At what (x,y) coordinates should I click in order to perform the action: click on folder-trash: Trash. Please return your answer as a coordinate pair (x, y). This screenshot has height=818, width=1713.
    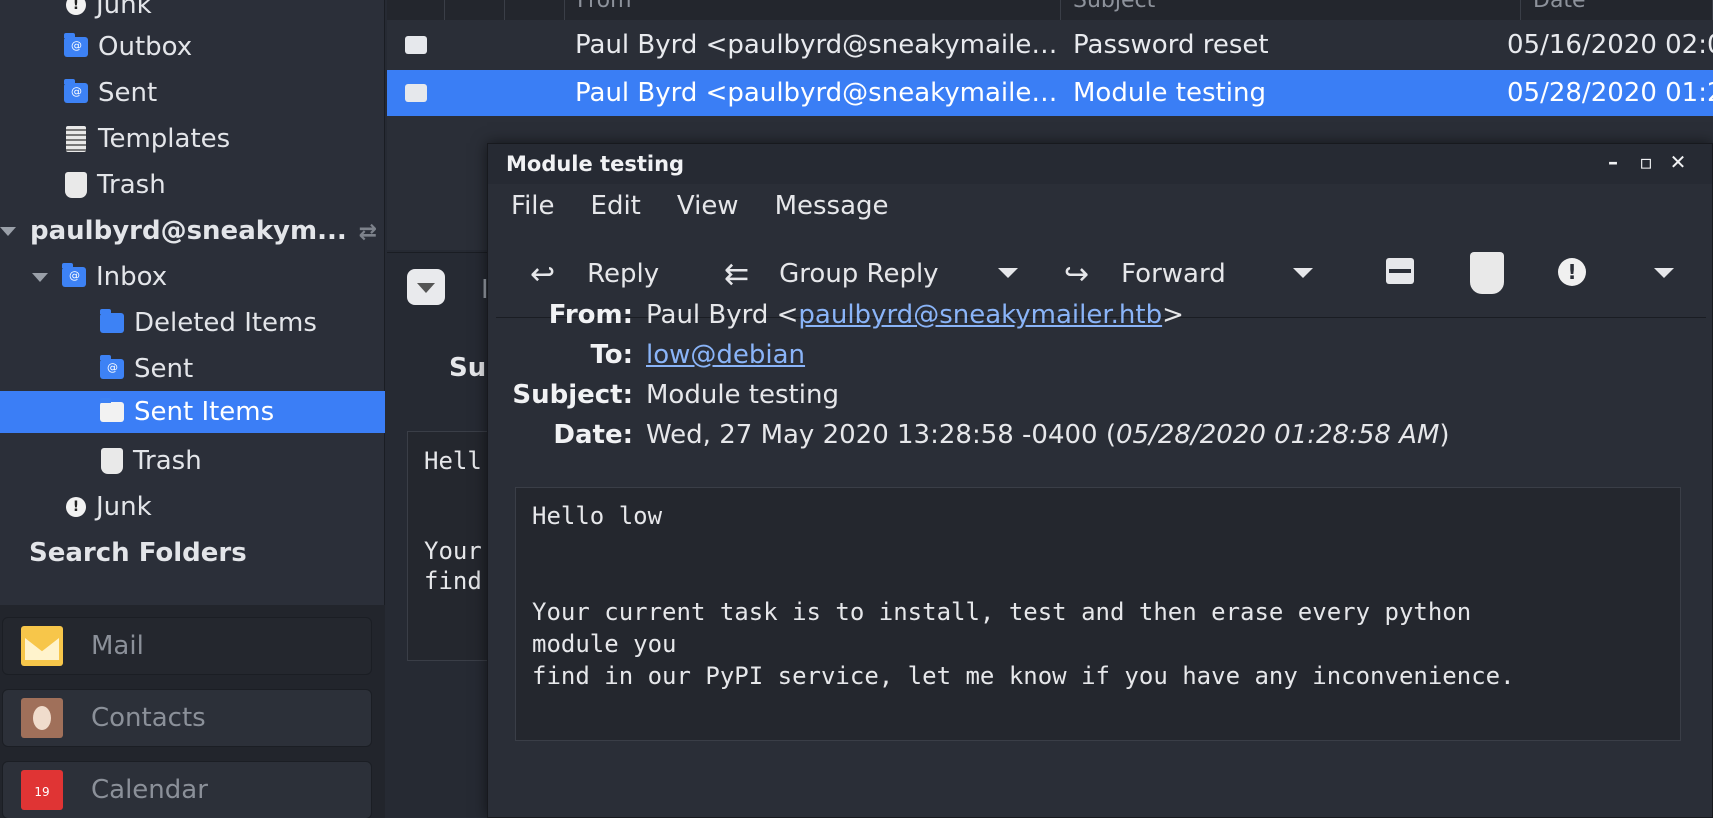
    Looking at the image, I should click on (192, 185).